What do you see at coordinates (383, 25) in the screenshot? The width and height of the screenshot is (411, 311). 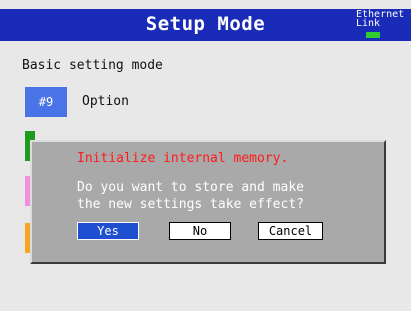 I see `ethernet-status: Ethernet Link` at bounding box center [383, 25].